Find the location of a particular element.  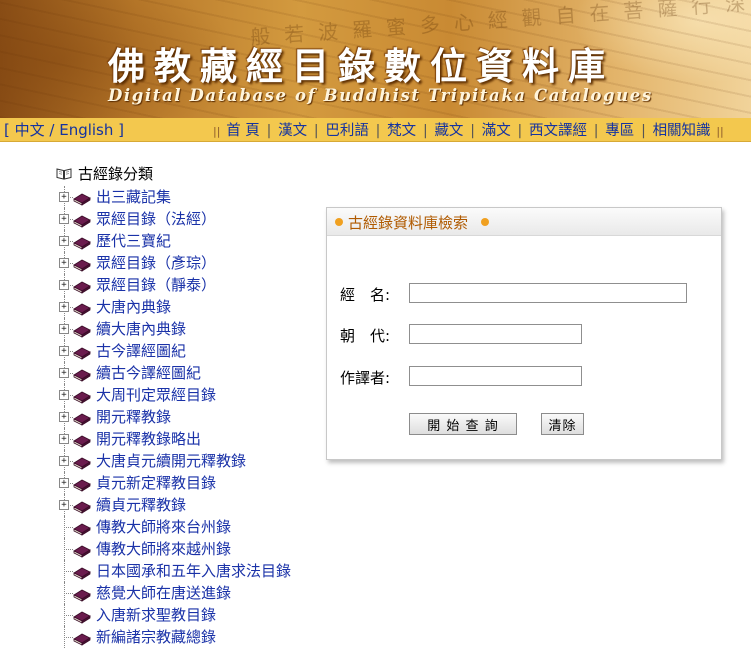

site-title-chinese: 佛教藏經目錄數位資料庫 is located at coordinates (361, 66).